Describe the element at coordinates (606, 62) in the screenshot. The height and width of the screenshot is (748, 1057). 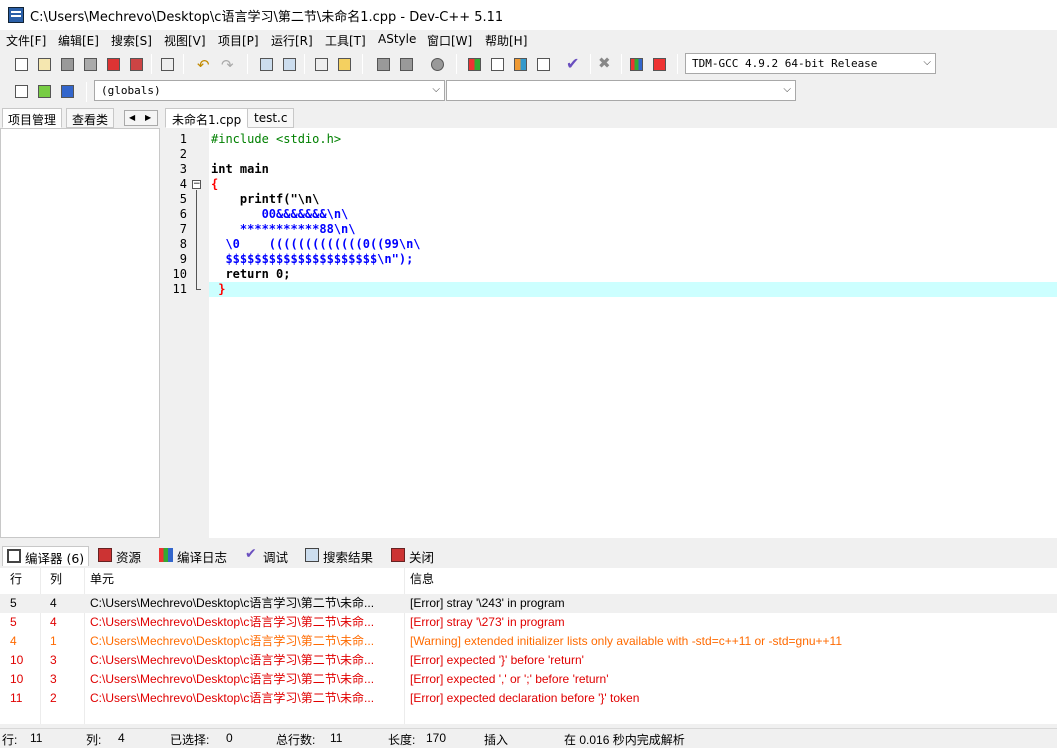
I see `stop-execution-icon: ✖` at that location.